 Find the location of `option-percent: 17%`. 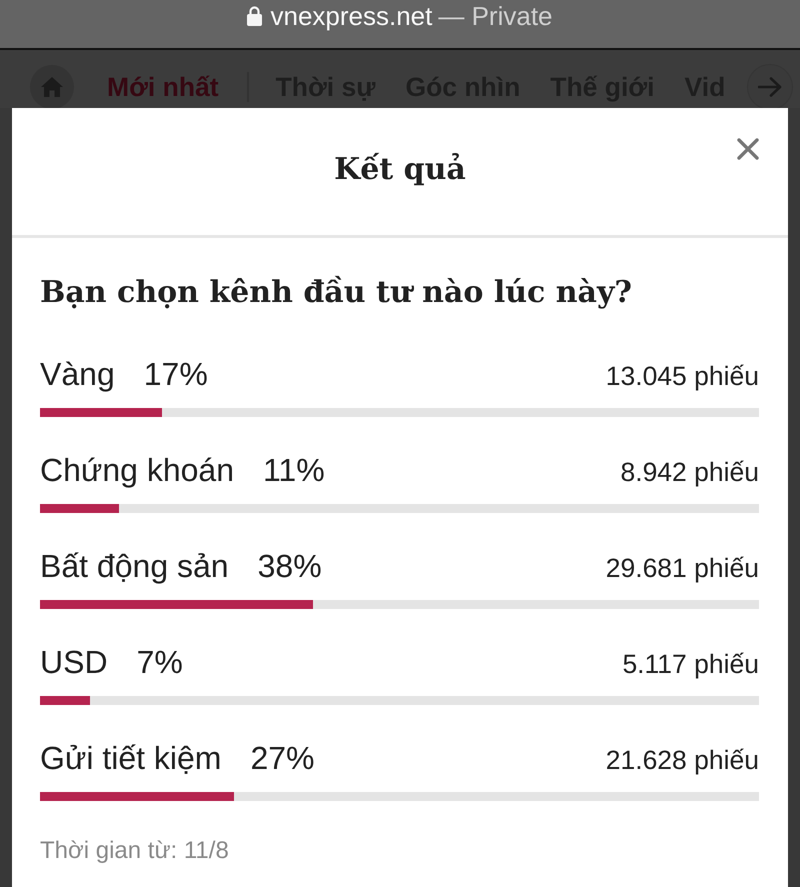

option-percent: 17% is located at coordinates (176, 374).